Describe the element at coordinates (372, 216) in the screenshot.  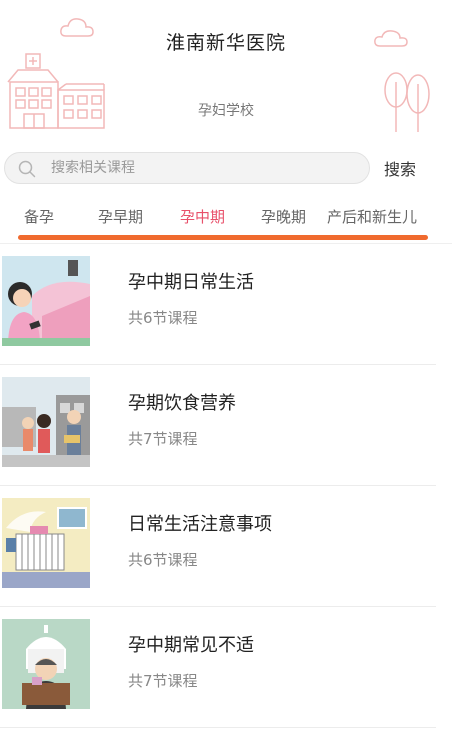
I see `tab-postpartum-newborn: 产后和新生儿` at that location.